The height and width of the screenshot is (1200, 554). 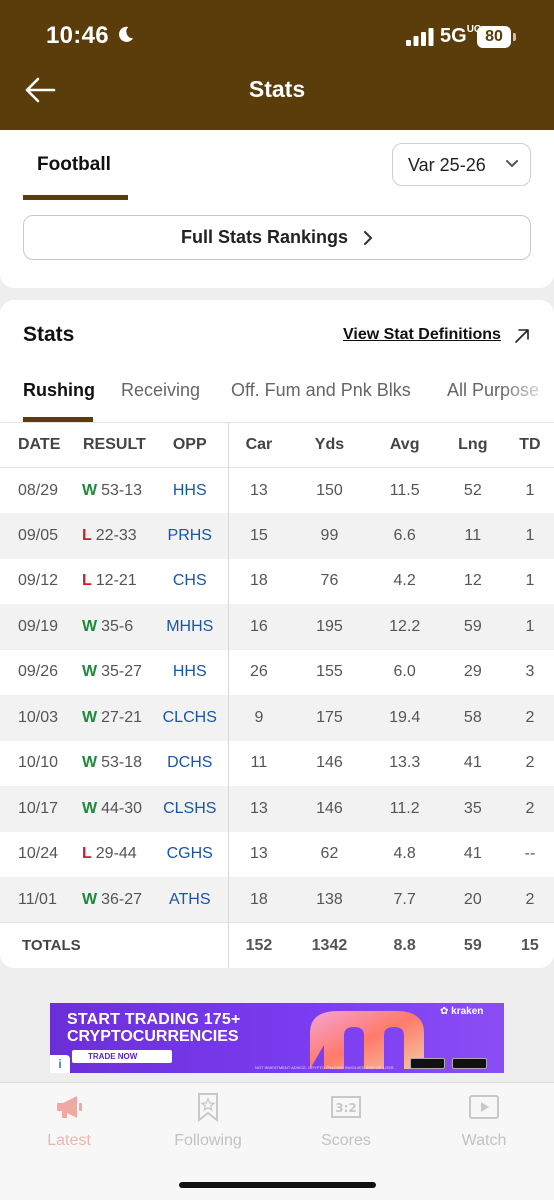 I want to click on cell-yds: 76, so click(x=329, y=581).